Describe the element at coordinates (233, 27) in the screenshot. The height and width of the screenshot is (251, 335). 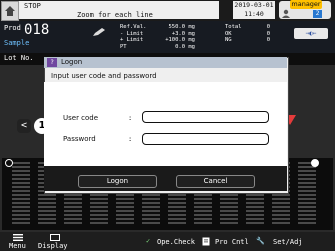
I see `total-label: Total` at that location.